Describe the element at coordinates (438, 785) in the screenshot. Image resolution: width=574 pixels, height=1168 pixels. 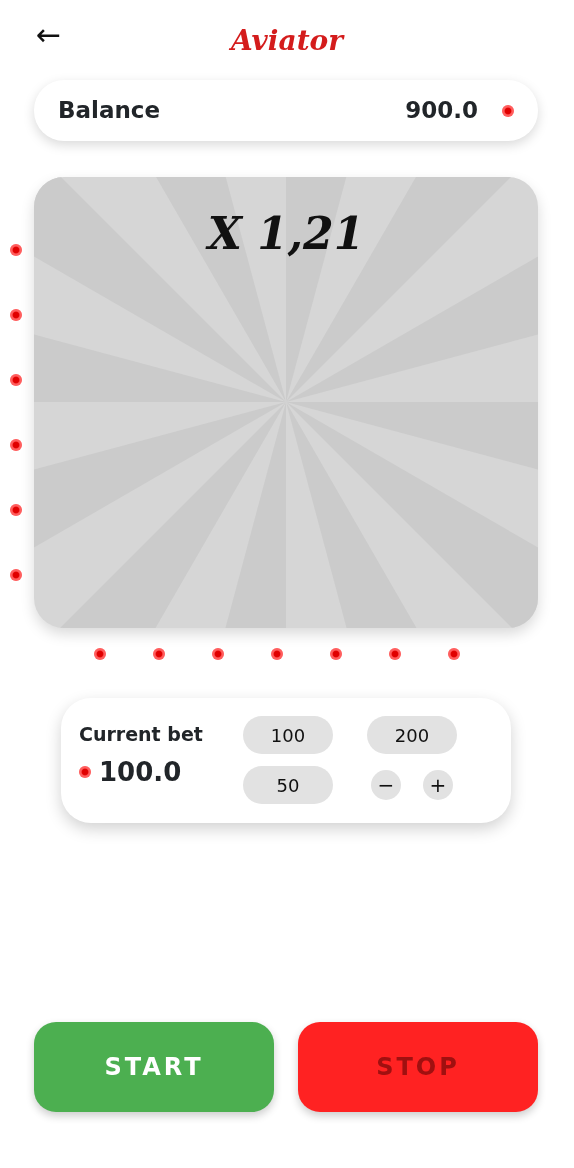
I see `increase-button: +` at that location.